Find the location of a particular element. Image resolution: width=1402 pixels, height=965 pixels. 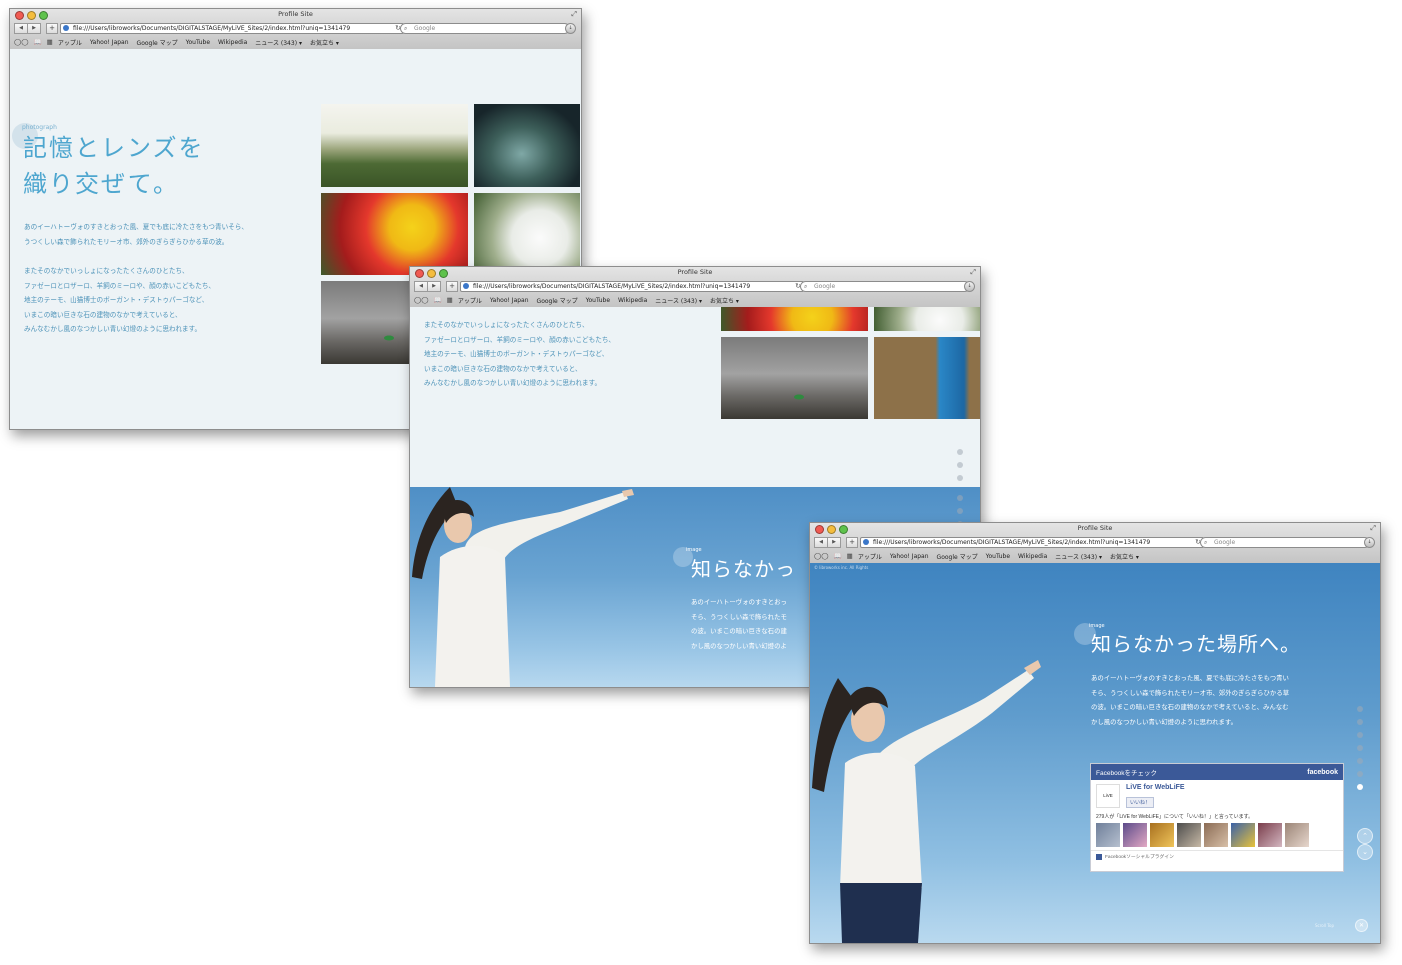

facebook-plugin-label: Facebookソーシャルプラグイン is located at coordinates (1139, 857).